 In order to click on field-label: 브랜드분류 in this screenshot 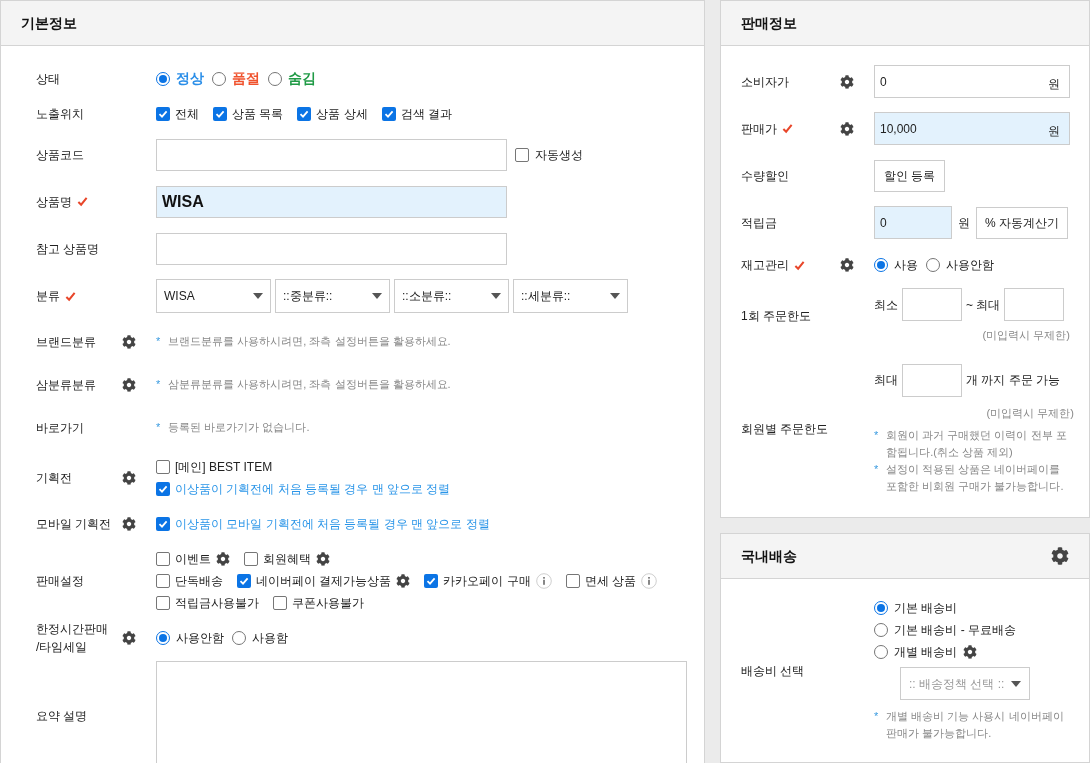, I will do `click(66, 342)`.